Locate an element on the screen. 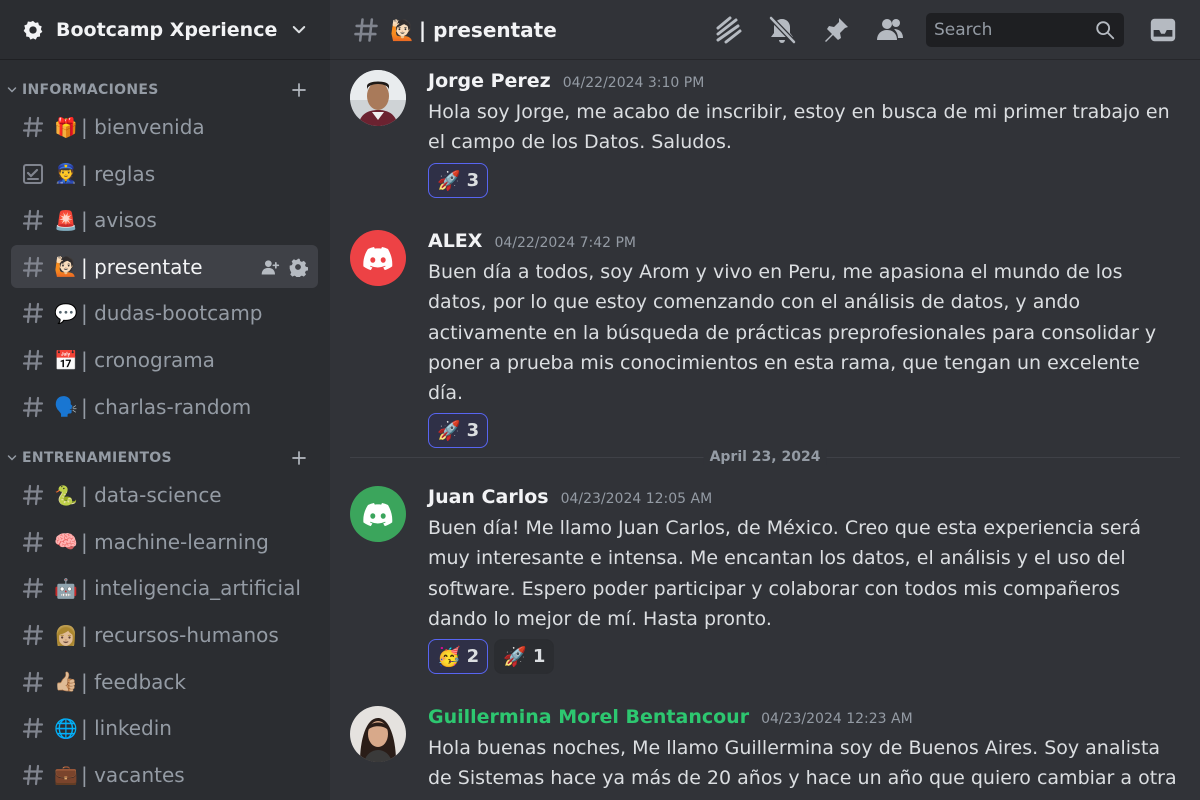 The width and height of the screenshot is (1200, 800). mute-bell-icon is located at coordinates (782, 30).